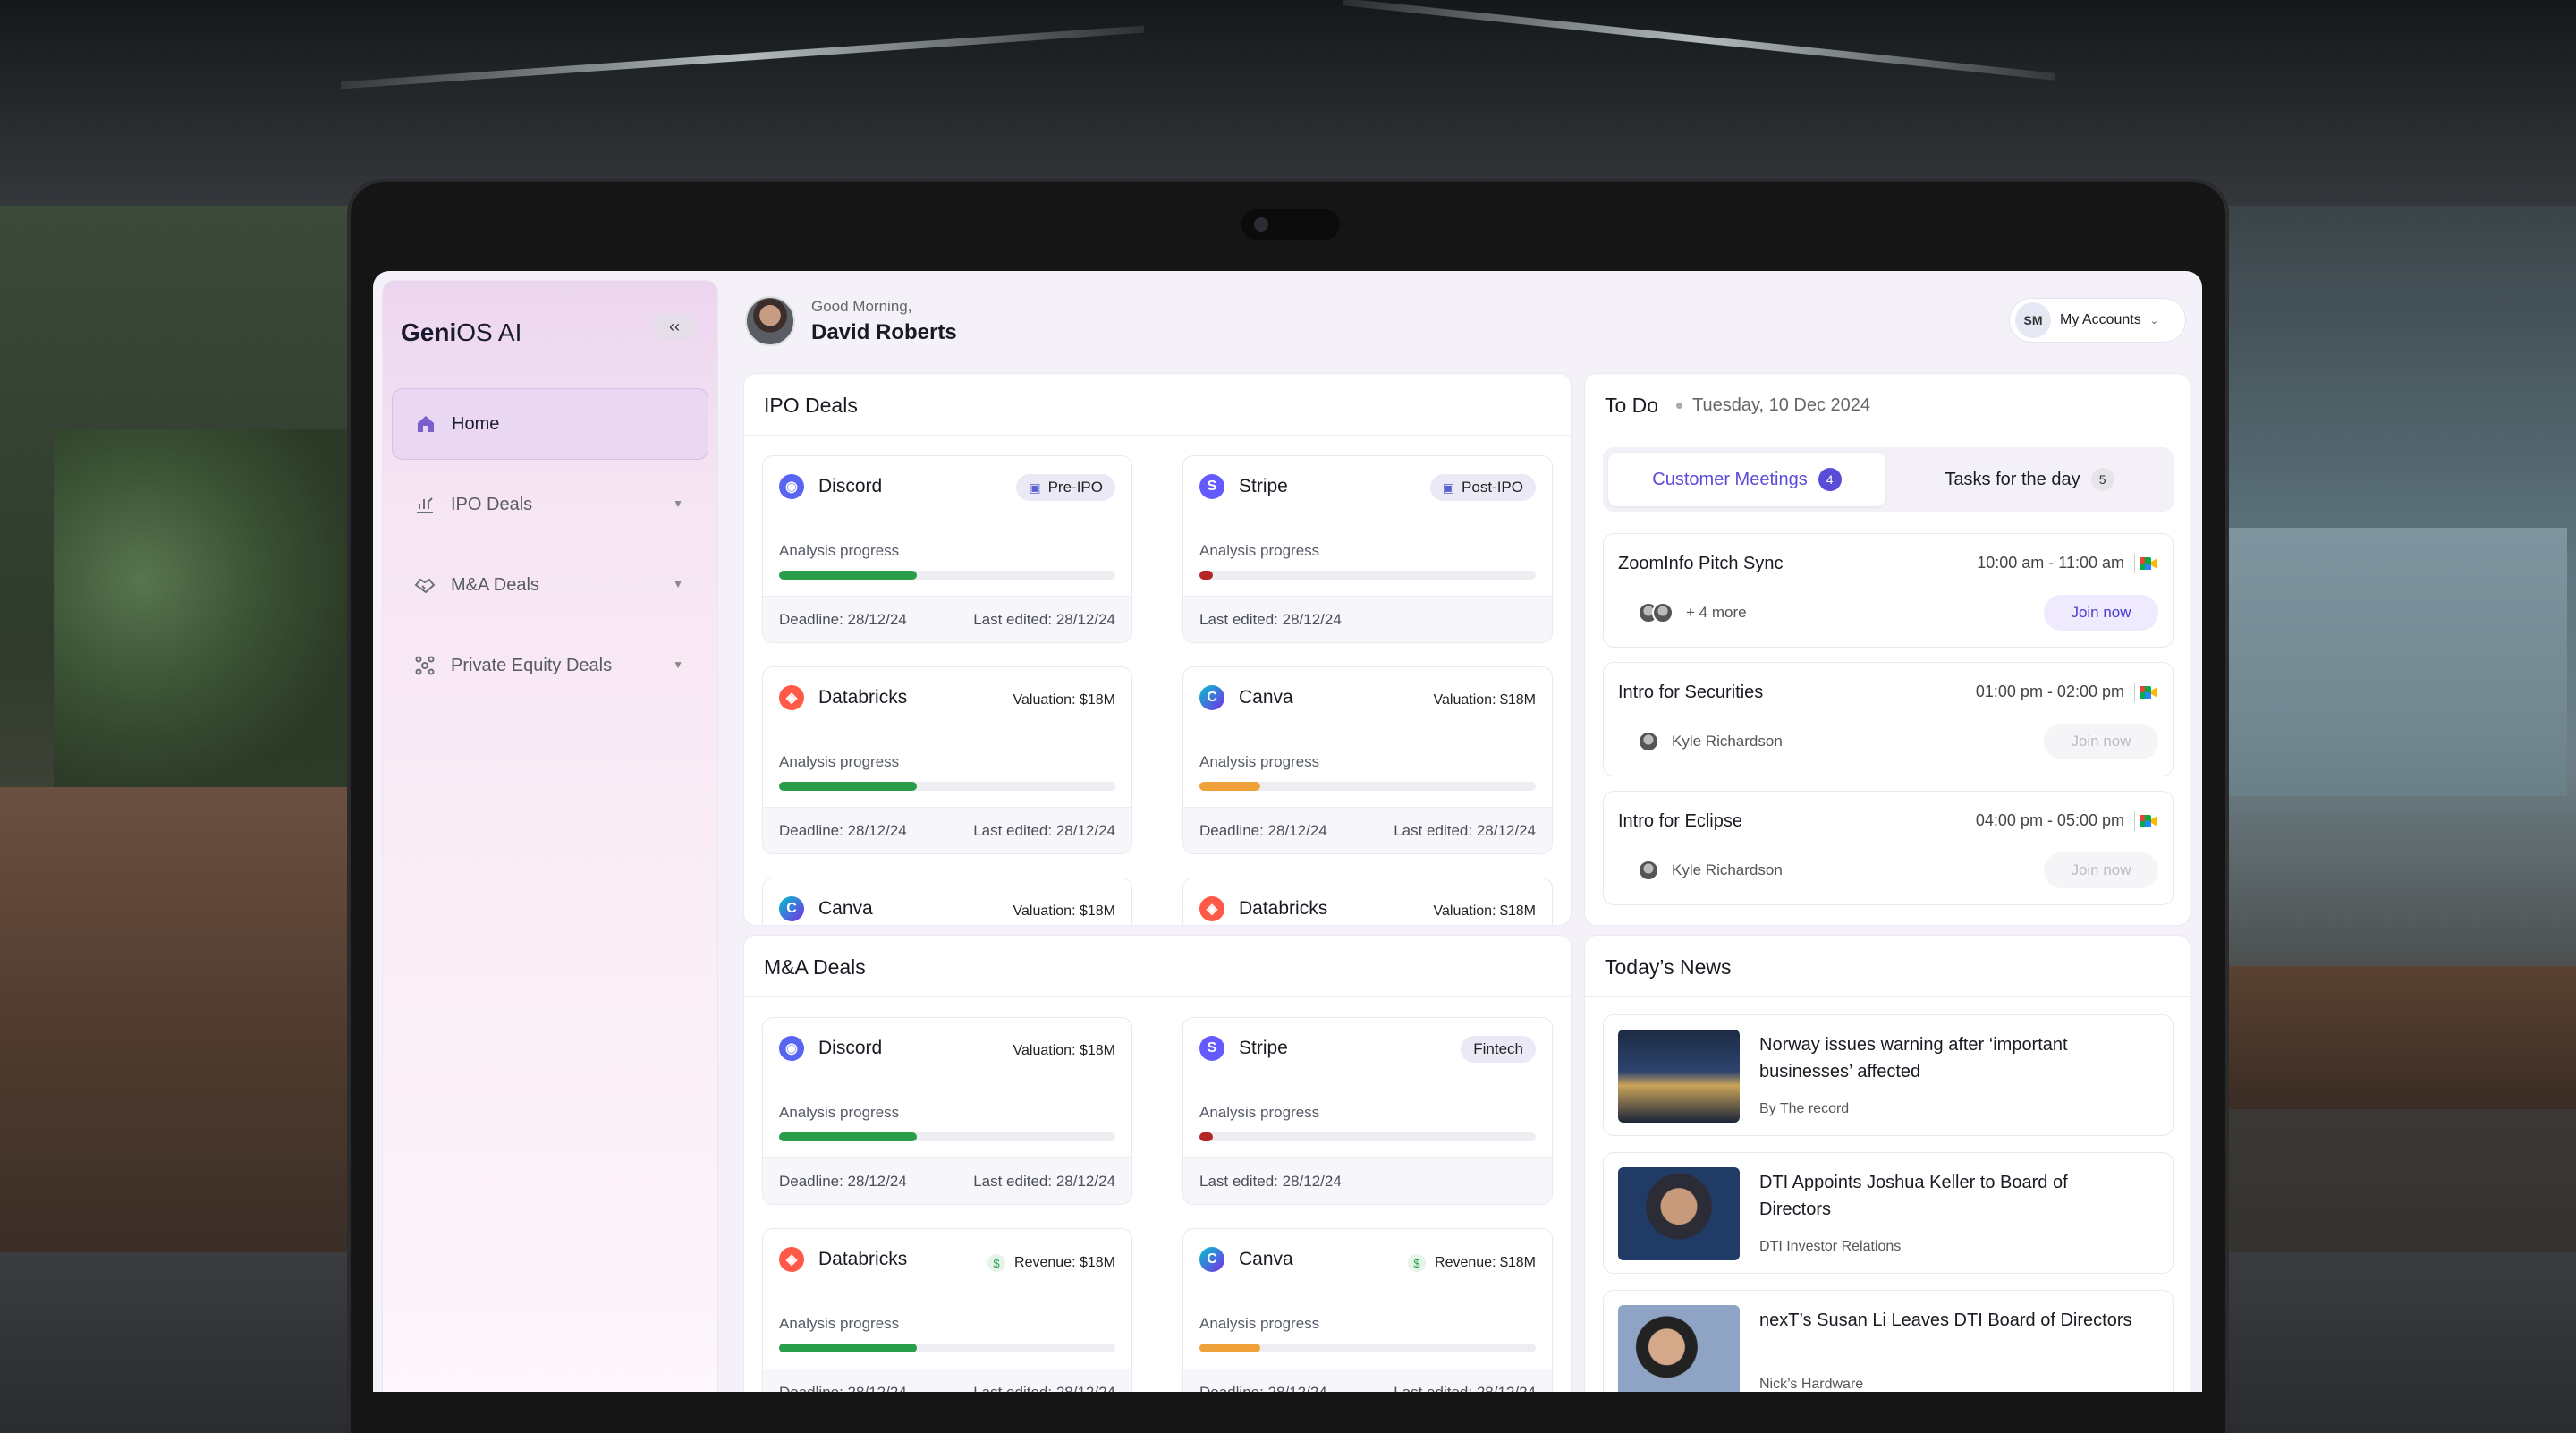 The width and height of the screenshot is (2576, 1433). What do you see at coordinates (550, 585) in the screenshot?
I see `sidebar-item-ma-deals: M&A Deals ▼` at bounding box center [550, 585].